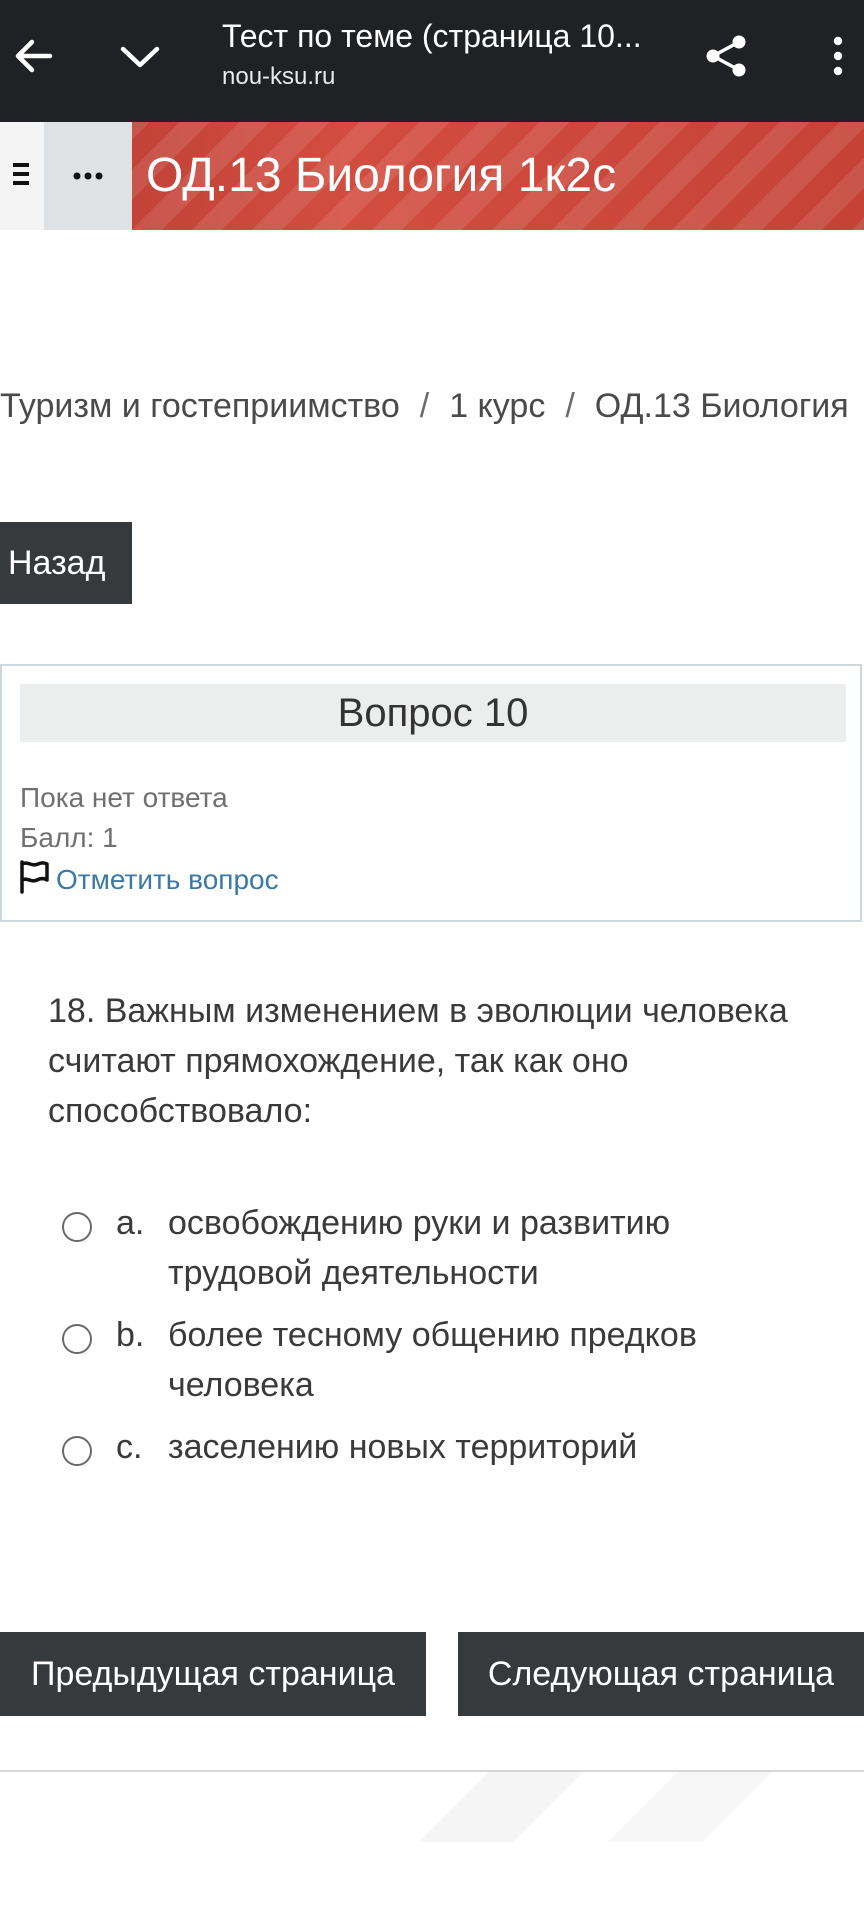 This screenshot has height=1920, width=864. What do you see at coordinates (69, 837) in the screenshot?
I see `question-grade: Балл: 1` at bounding box center [69, 837].